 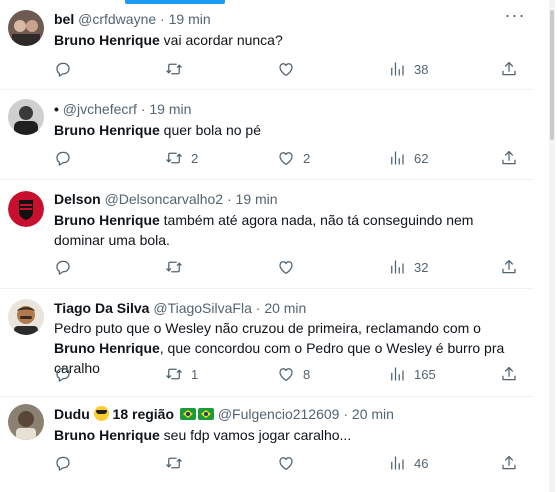 I want to click on views-button: 165, so click(x=412, y=374).